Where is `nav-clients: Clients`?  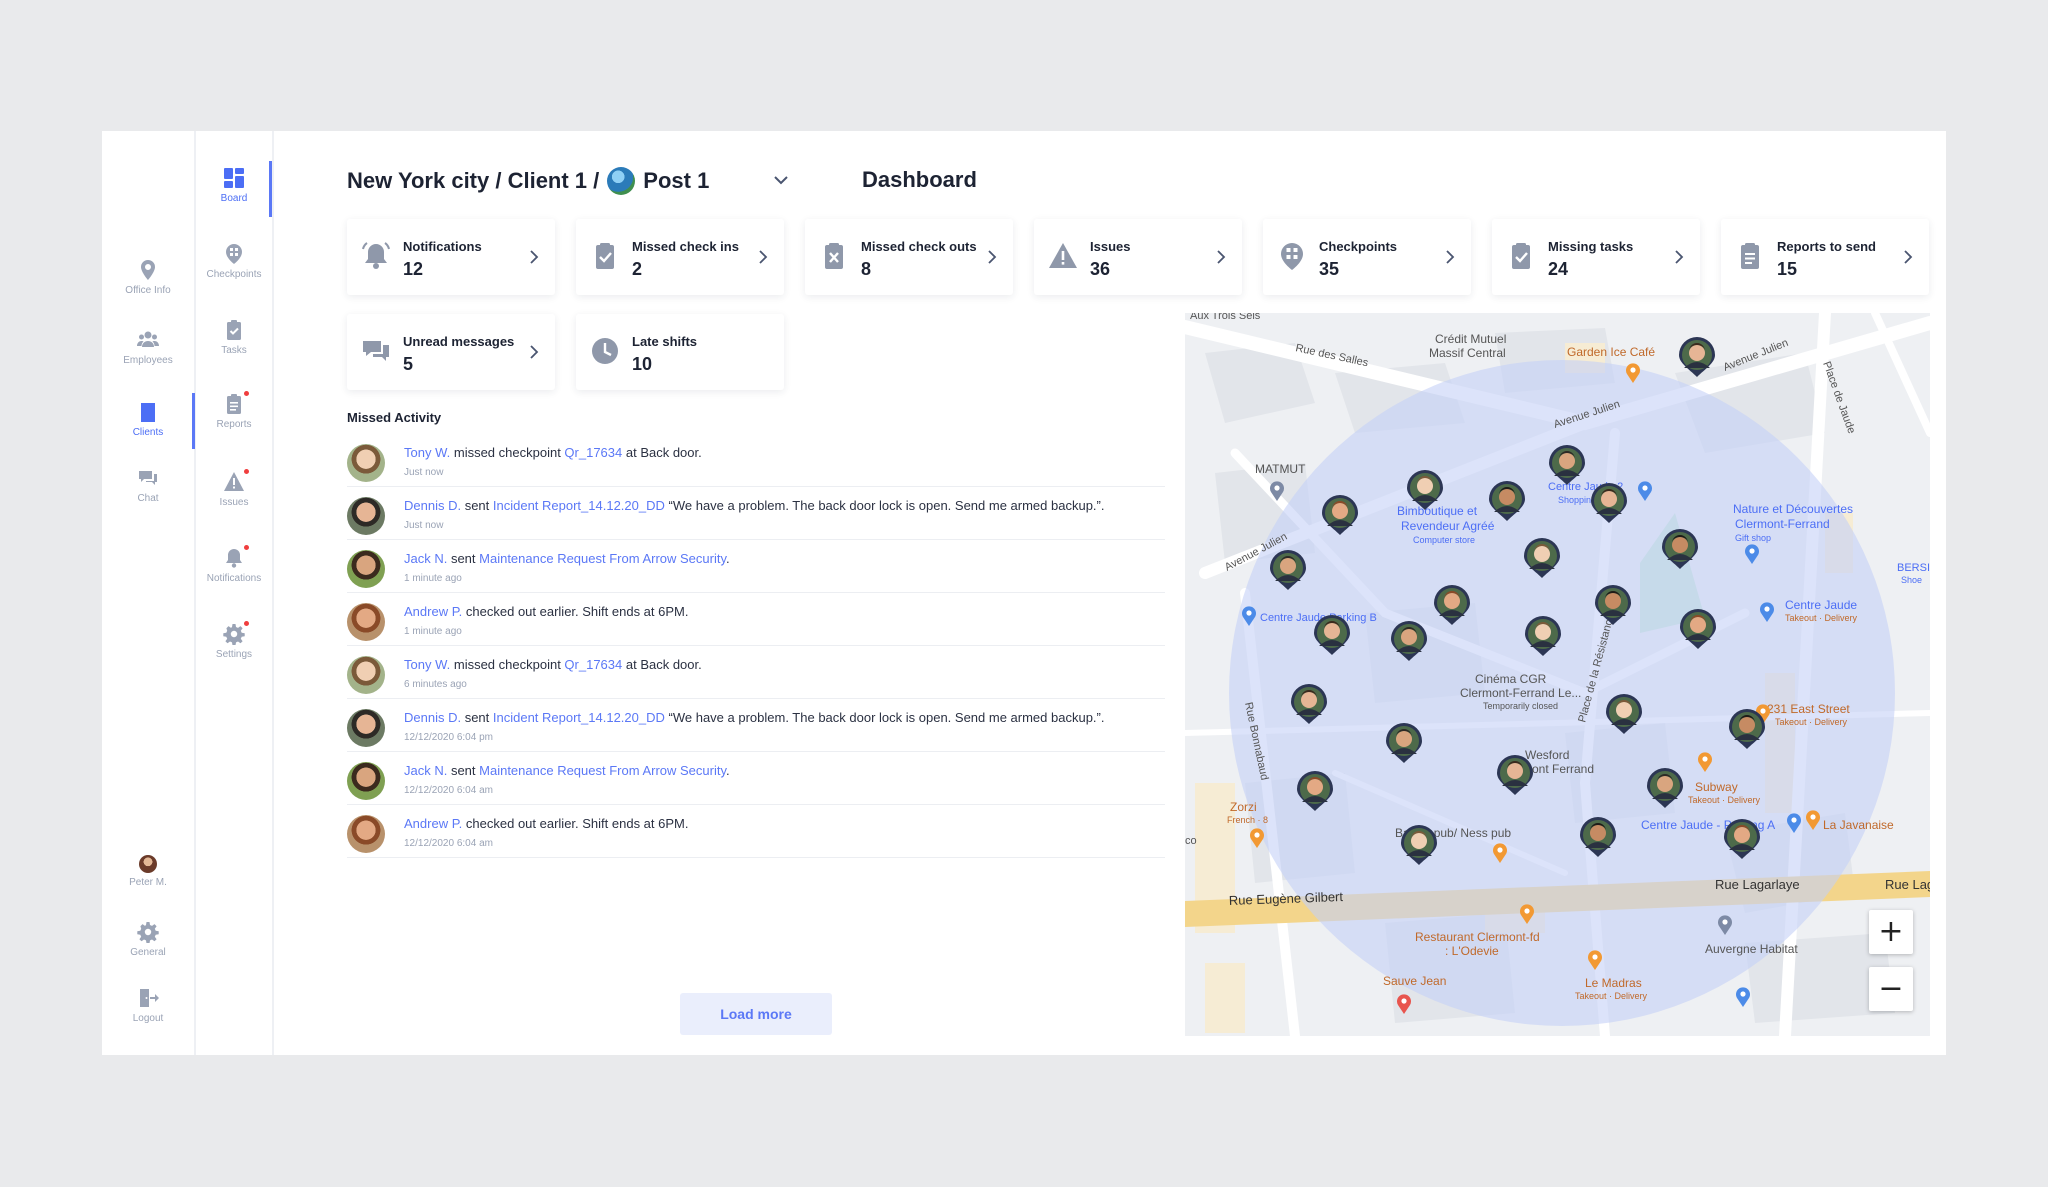
nav-clients: Clients is located at coordinates (148, 419).